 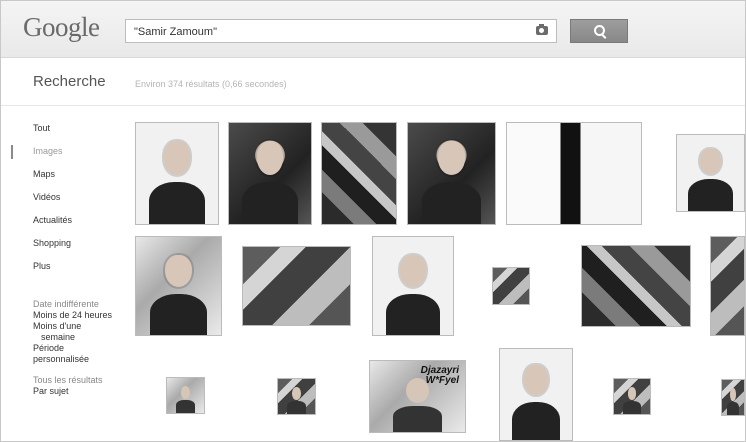 I want to click on tool-by-subject: Par sujet, so click(x=78, y=391).